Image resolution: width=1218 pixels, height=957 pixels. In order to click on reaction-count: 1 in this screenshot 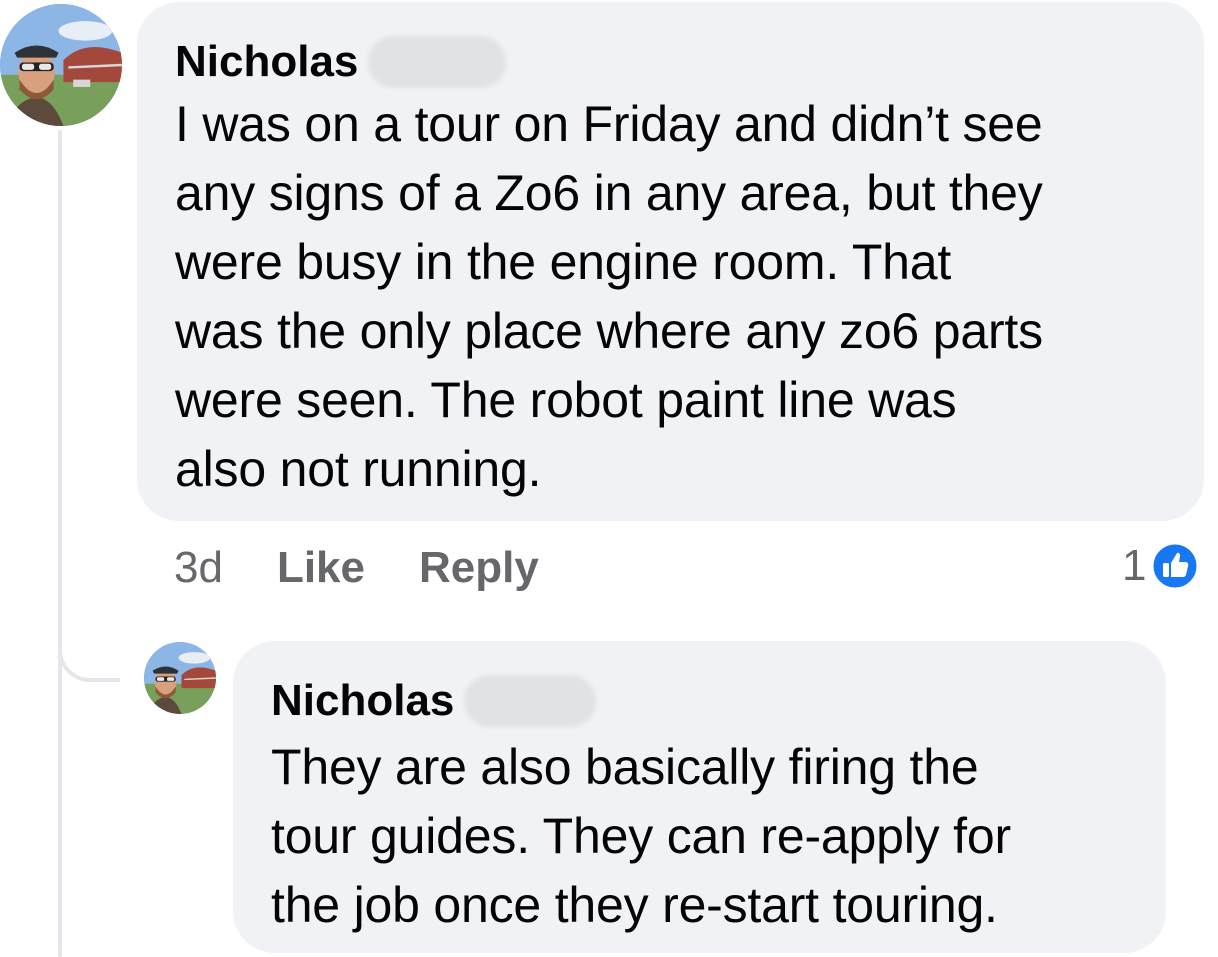, I will do `click(1134, 565)`.